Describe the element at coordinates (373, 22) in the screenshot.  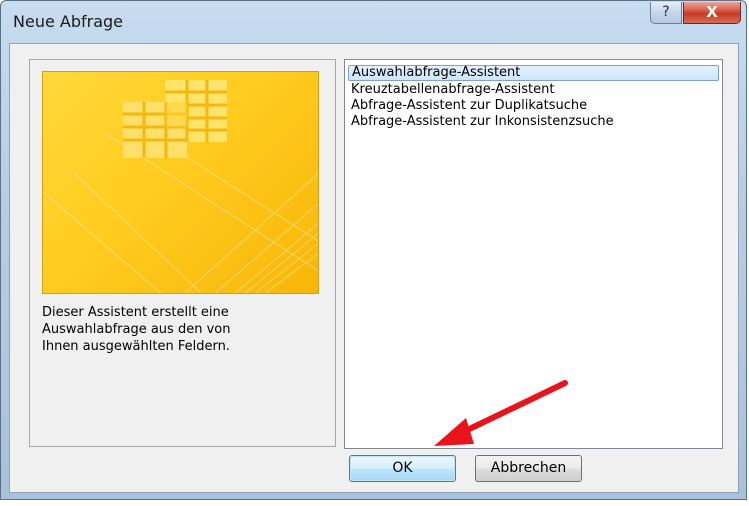
I see `title-bar: Neue Abfrage ? X` at that location.